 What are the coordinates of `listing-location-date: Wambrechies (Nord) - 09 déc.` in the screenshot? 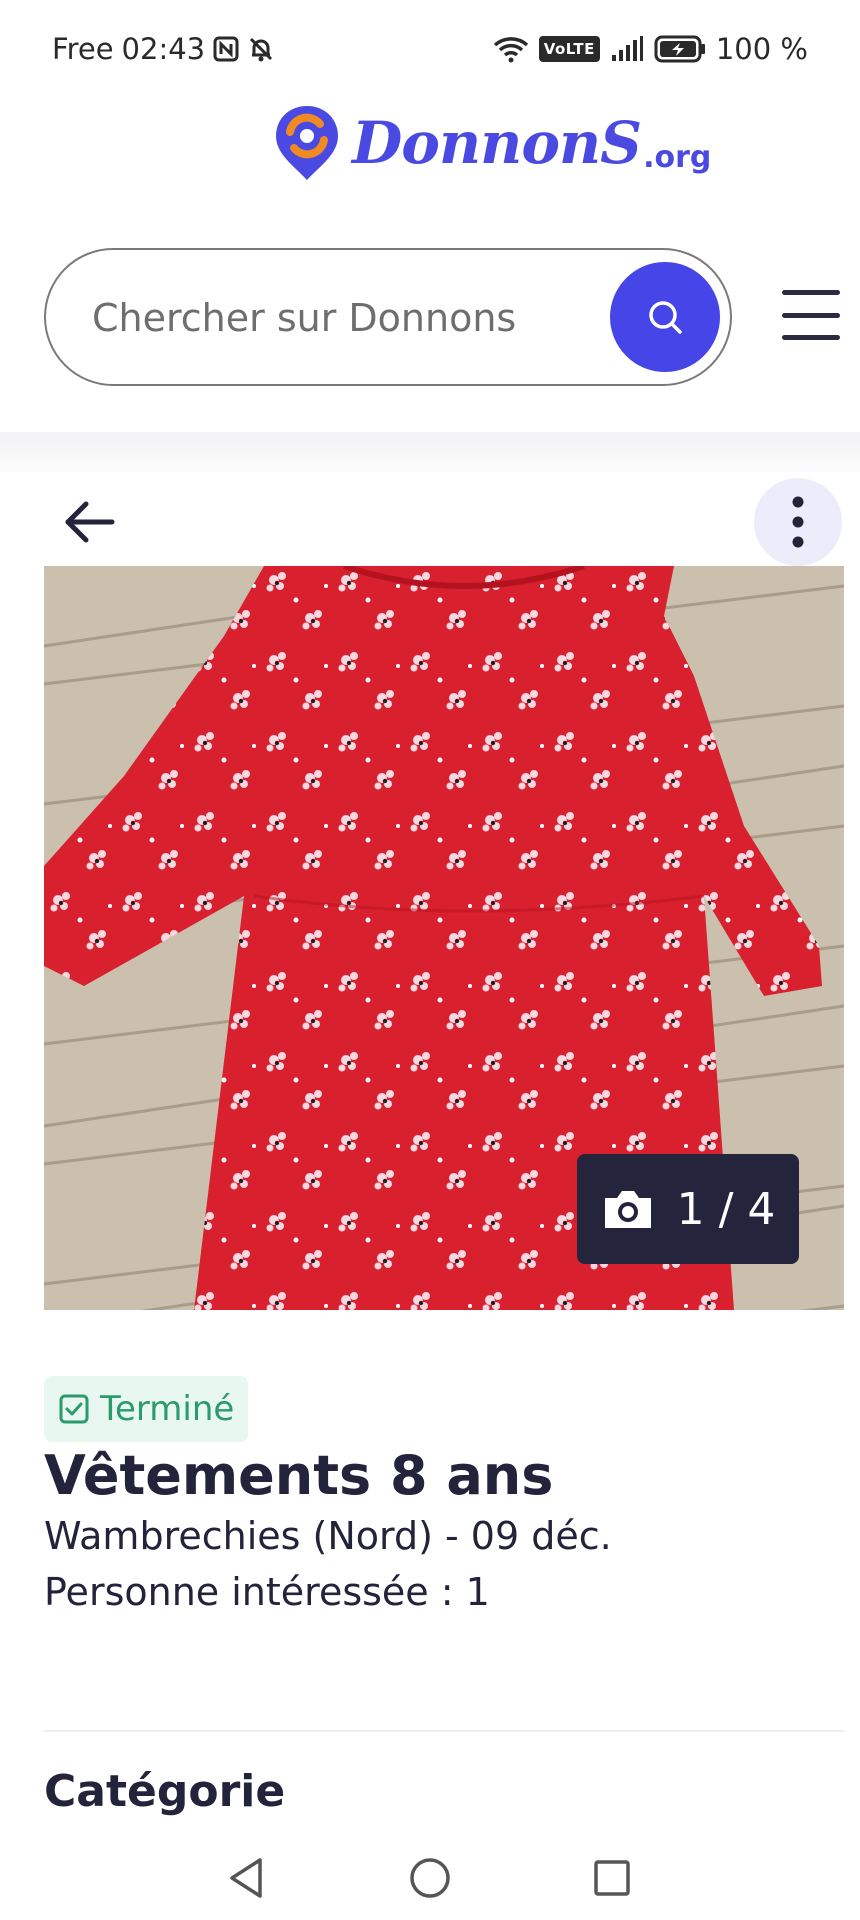 It's located at (328, 1536).